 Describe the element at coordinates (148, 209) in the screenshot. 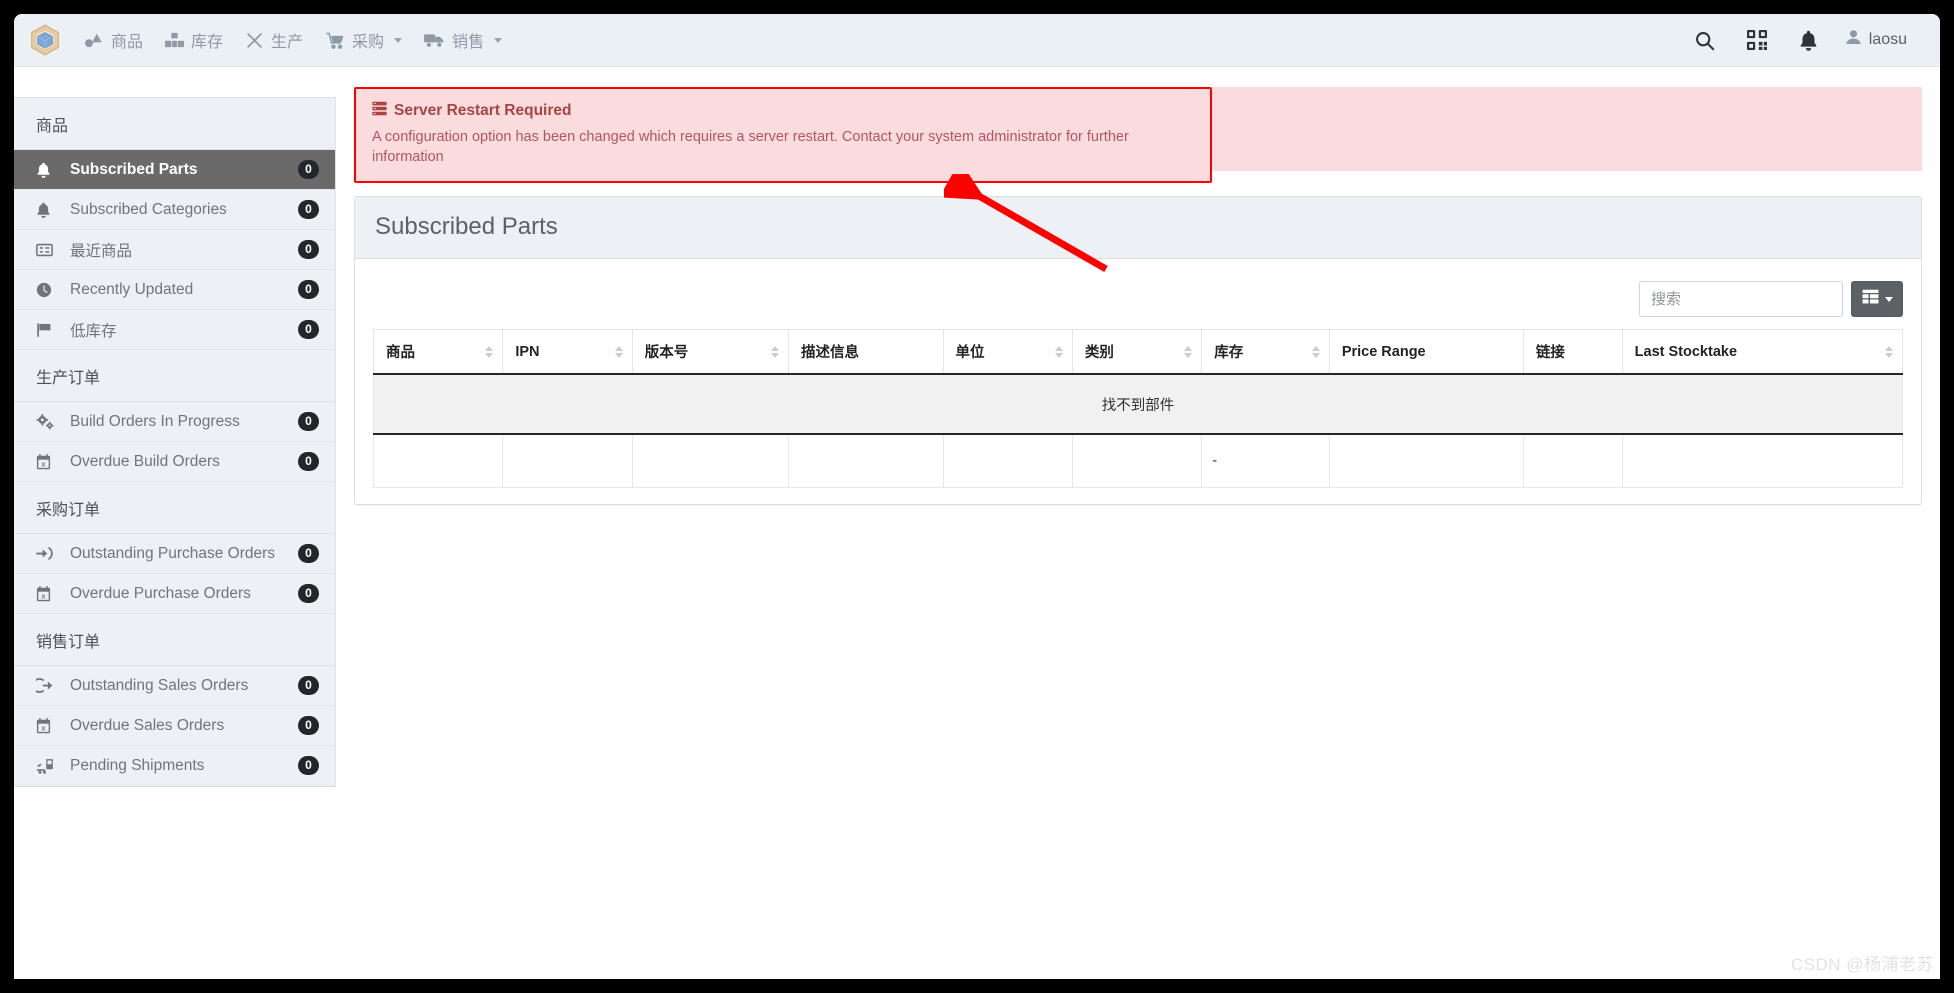

I see `sidebar-item-label: Subscribed Categories` at that location.